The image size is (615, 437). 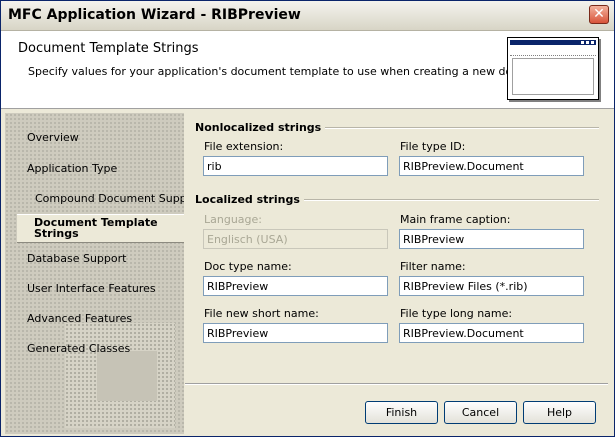 I want to click on sidebar-item-label: User Interface Features, so click(x=91, y=288).